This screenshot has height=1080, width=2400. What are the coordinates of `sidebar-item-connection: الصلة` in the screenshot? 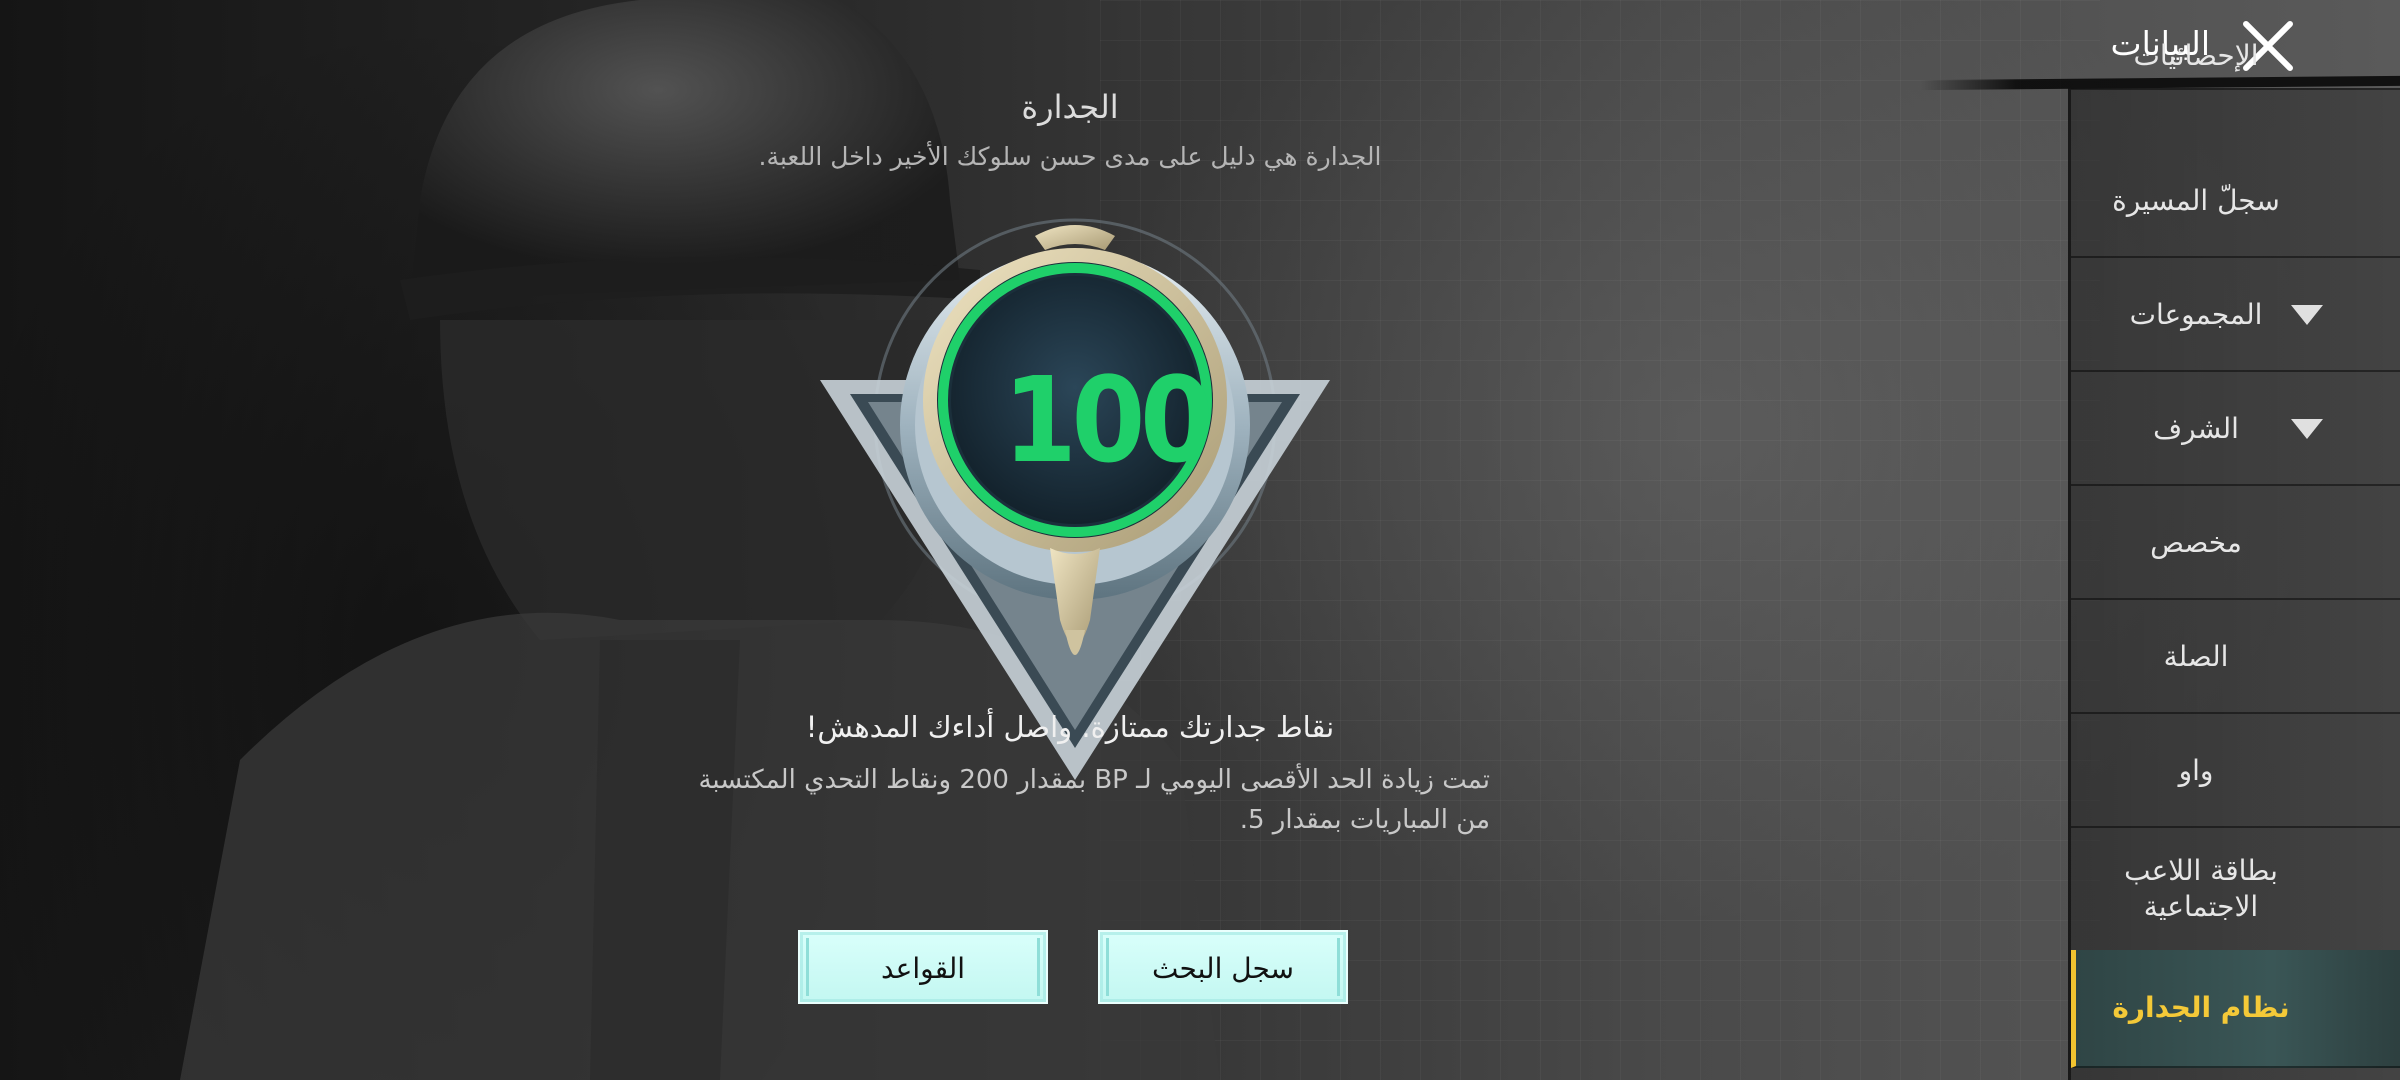 It's located at (2235, 657).